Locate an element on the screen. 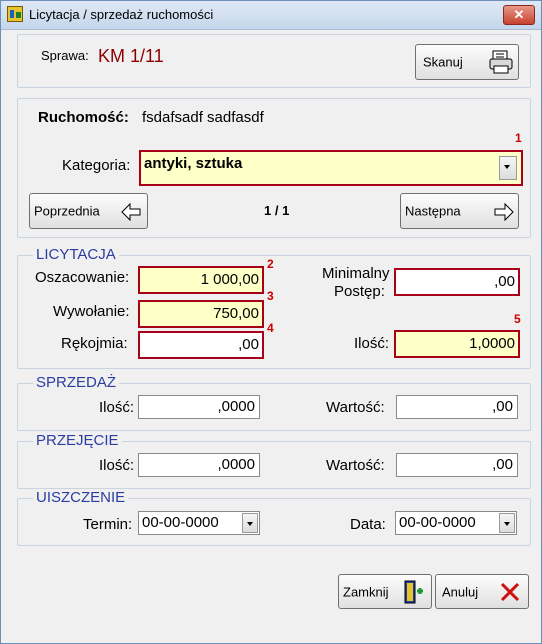  min-step-label-line1: Minimalny is located at coordinates (356, 273).